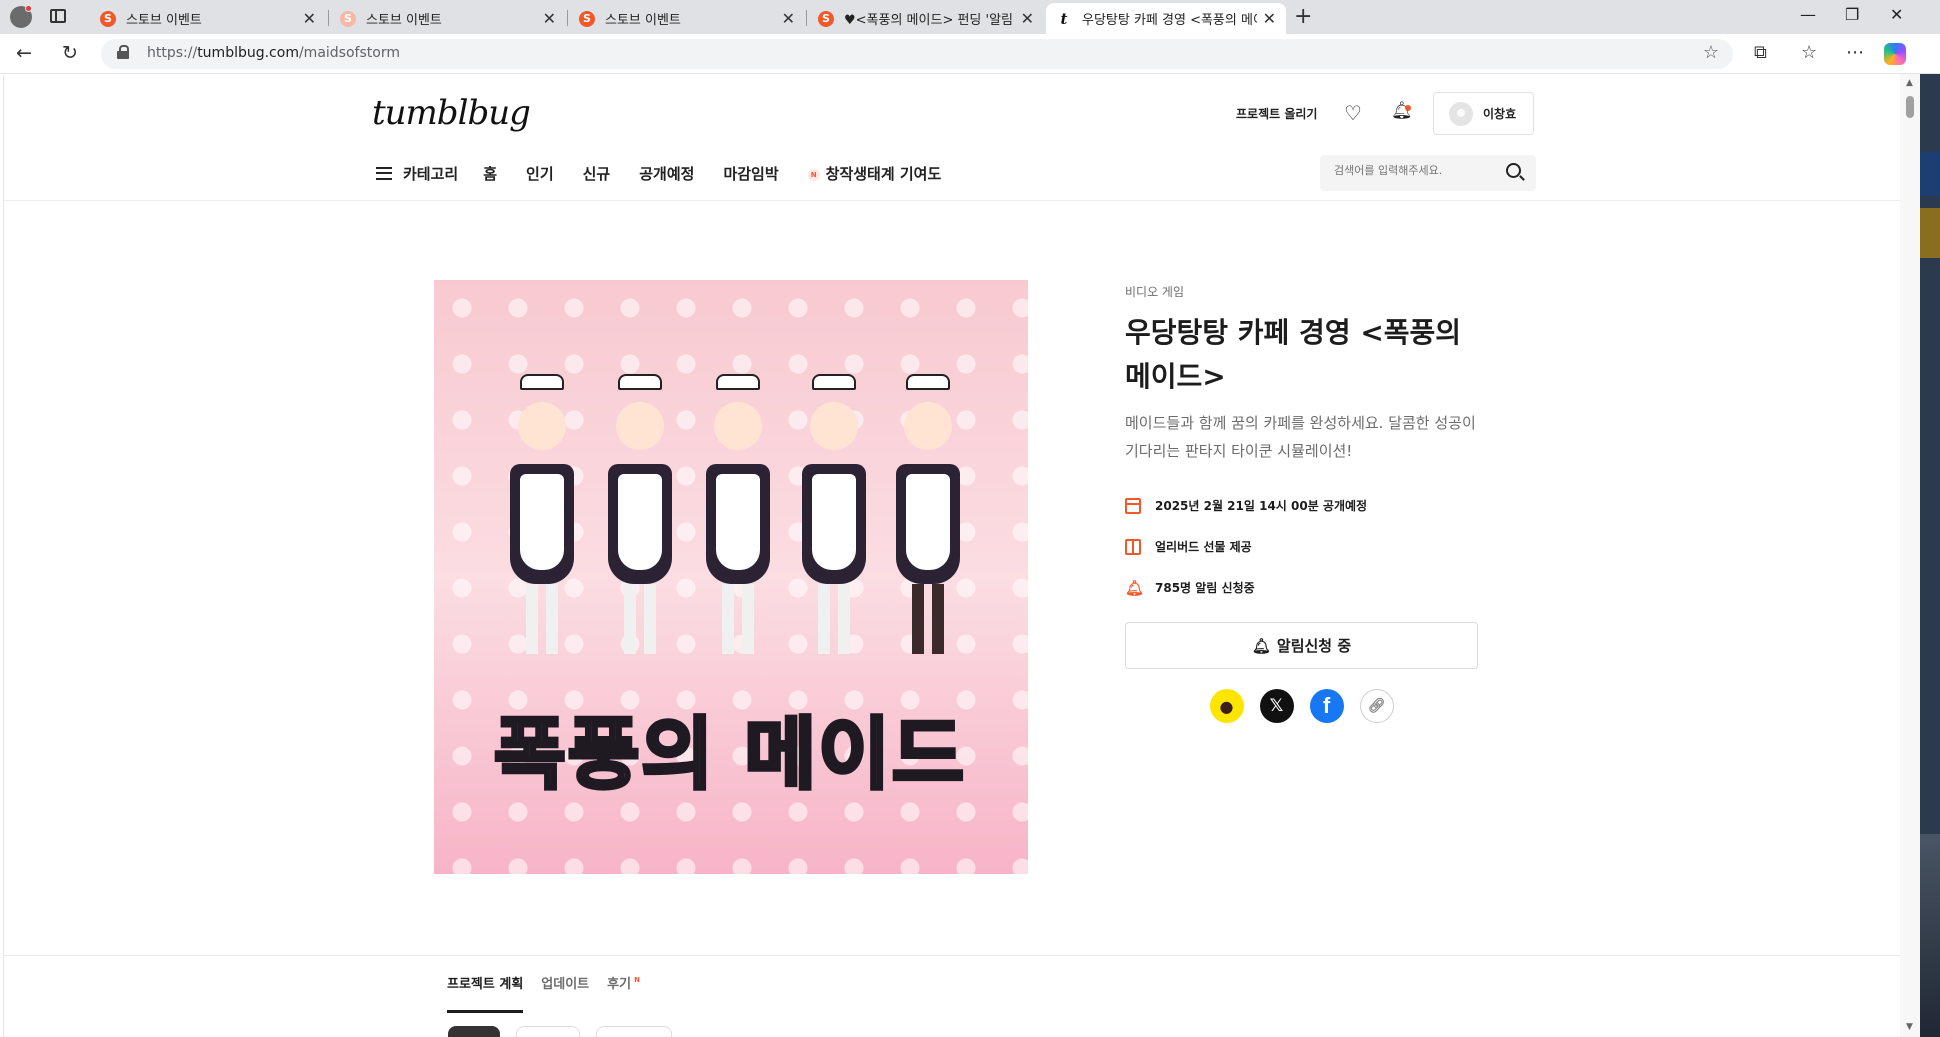  What do you see at coordinates (1303, 16) in the screenshot?
I see `new-tab-icon: +` at bounding box center [1303, 16].